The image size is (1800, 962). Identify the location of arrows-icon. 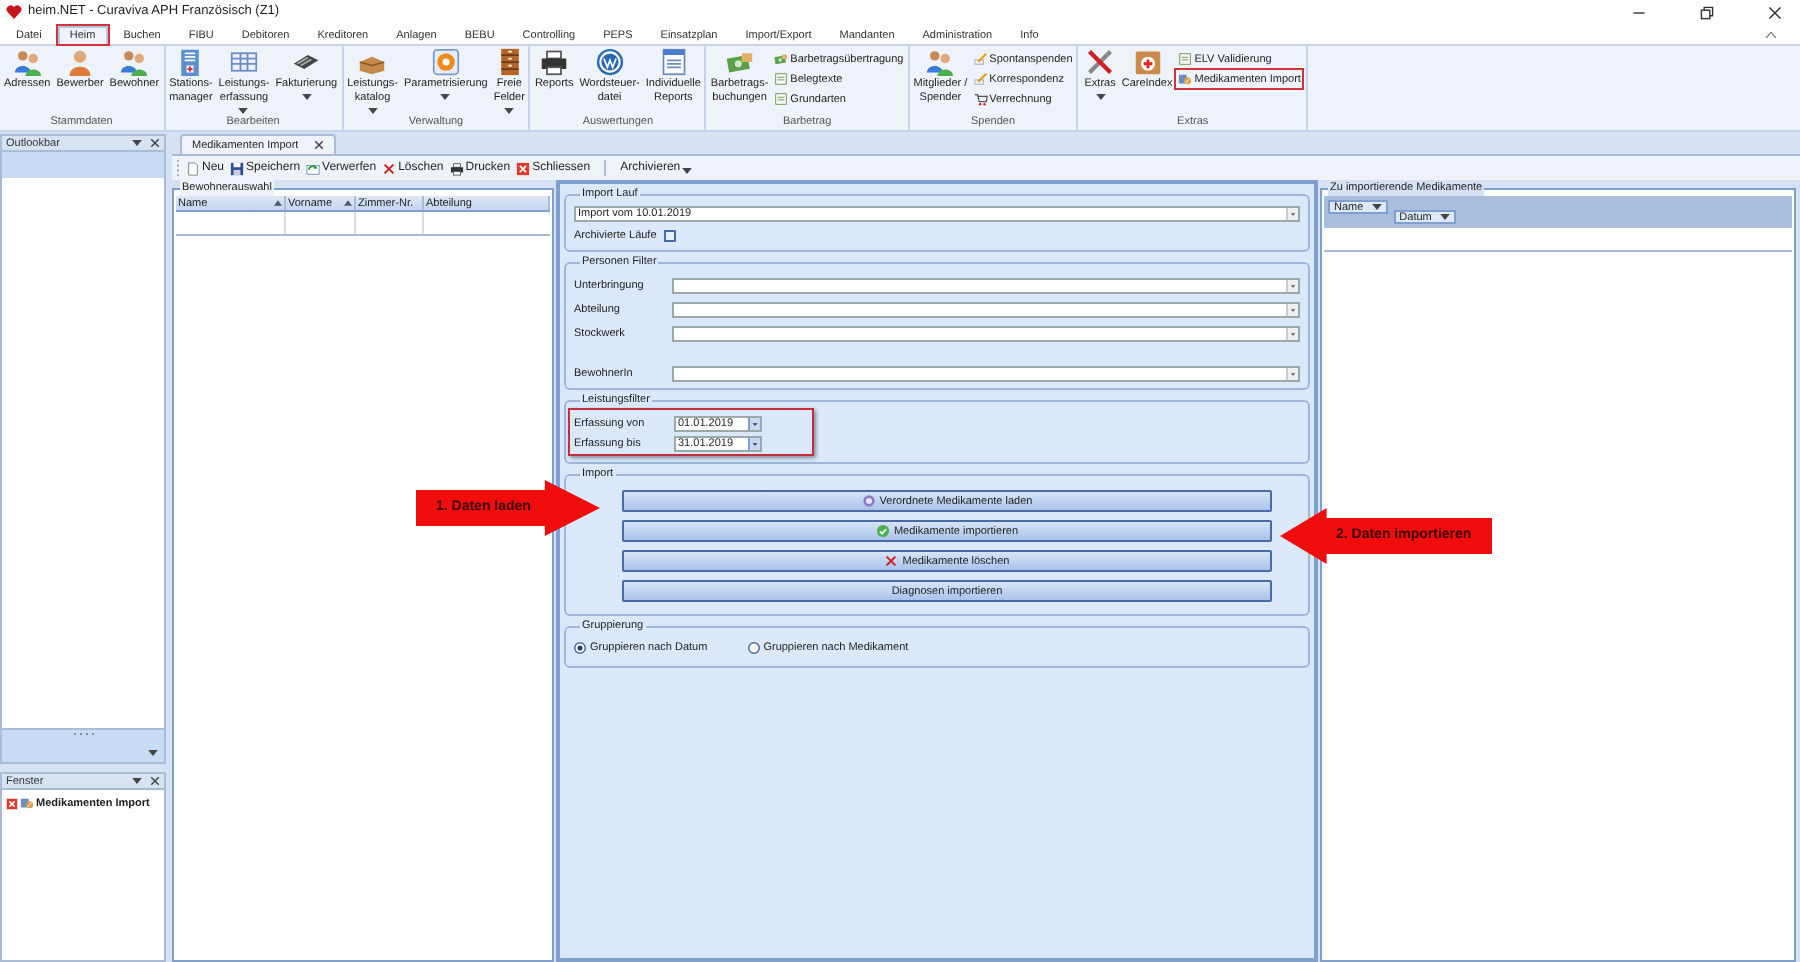
(313, 168).